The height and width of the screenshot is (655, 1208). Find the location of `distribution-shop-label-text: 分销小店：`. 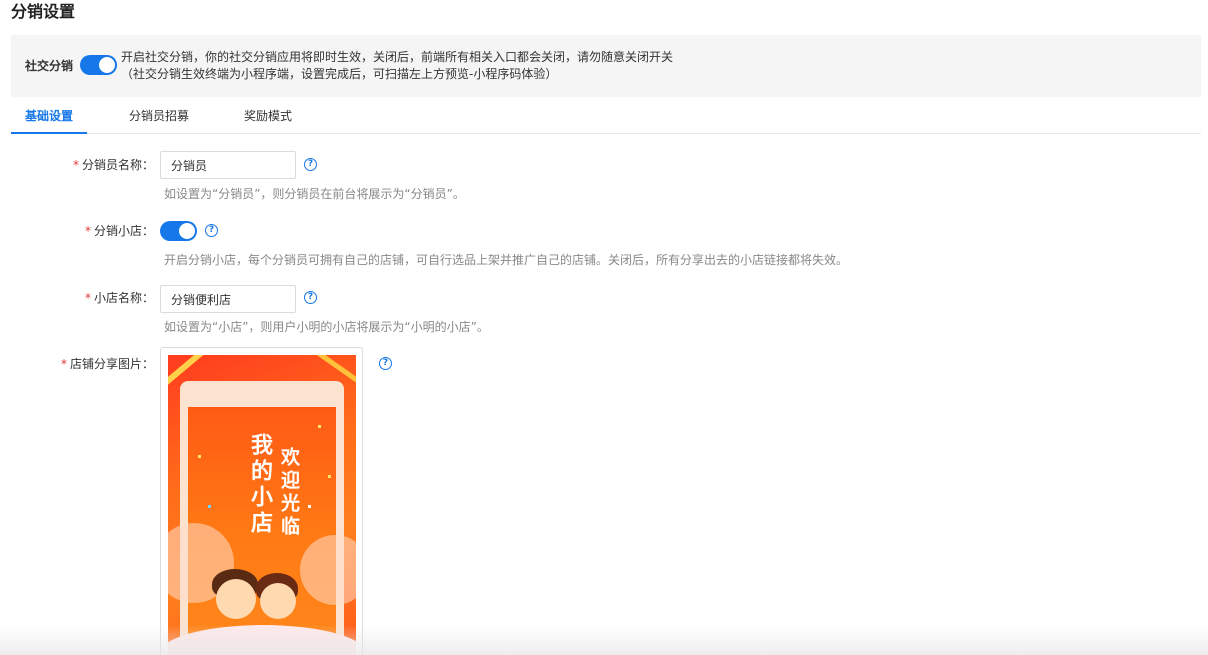

distribution-shop-label-text: 分销小店： is located at coordinates (123, 231).